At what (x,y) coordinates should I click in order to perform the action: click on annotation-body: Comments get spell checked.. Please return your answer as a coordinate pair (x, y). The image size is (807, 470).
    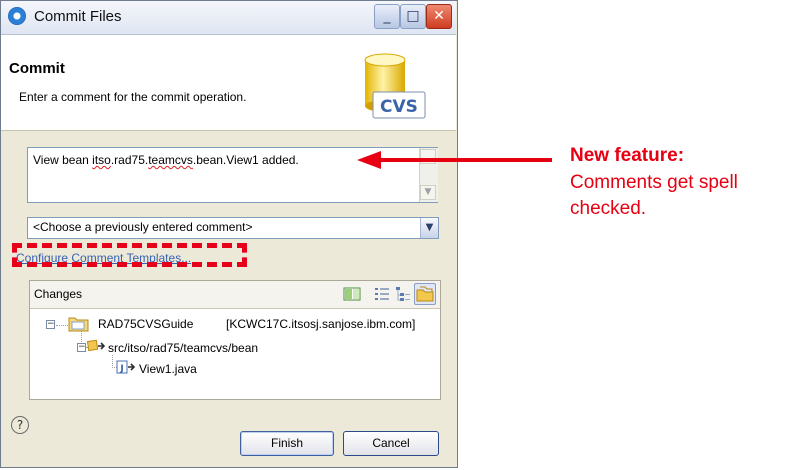
    Looking at the image, I should click on (654, 195).